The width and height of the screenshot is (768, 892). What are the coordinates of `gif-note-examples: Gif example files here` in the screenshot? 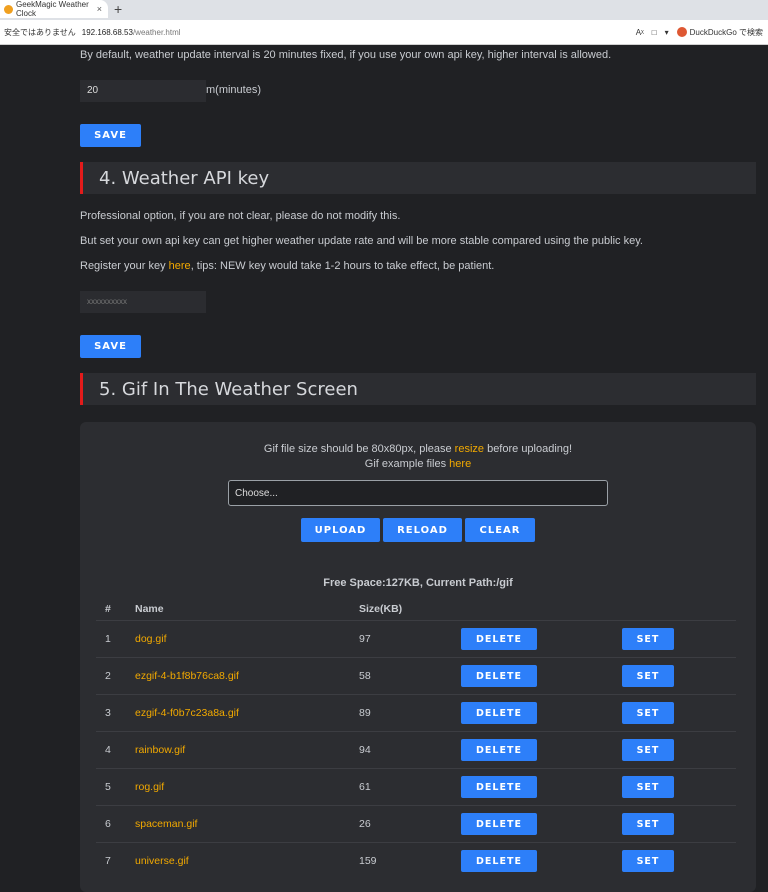 It's located at (418, 464).